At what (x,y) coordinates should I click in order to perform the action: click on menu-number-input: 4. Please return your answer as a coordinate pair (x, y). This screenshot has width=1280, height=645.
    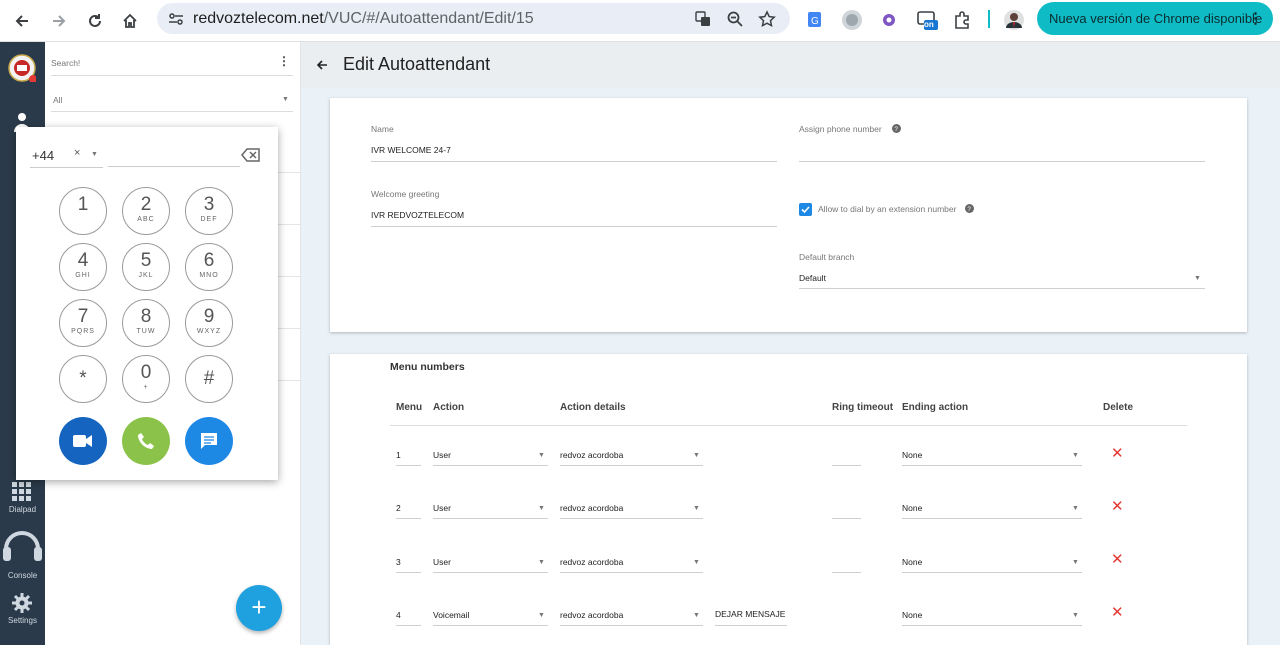
    Looking at the image, I should click on (398, 615).